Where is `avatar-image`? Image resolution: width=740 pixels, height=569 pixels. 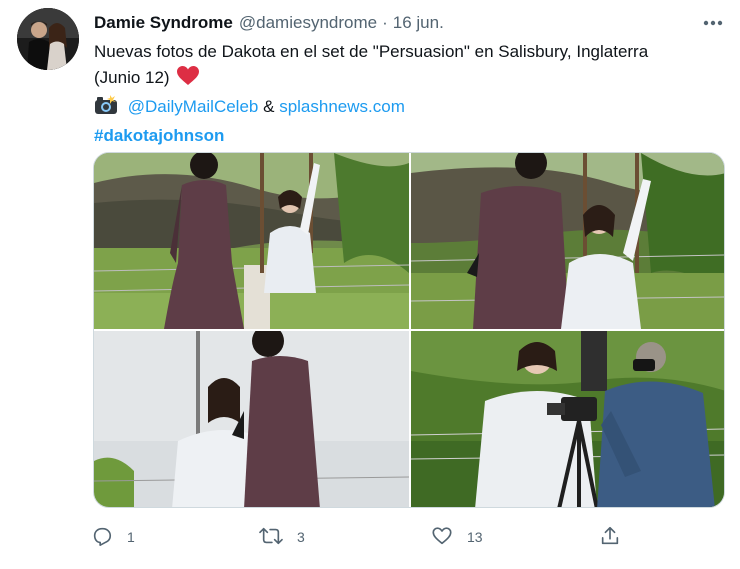 avatar-image is located at coordinates (48, 39).